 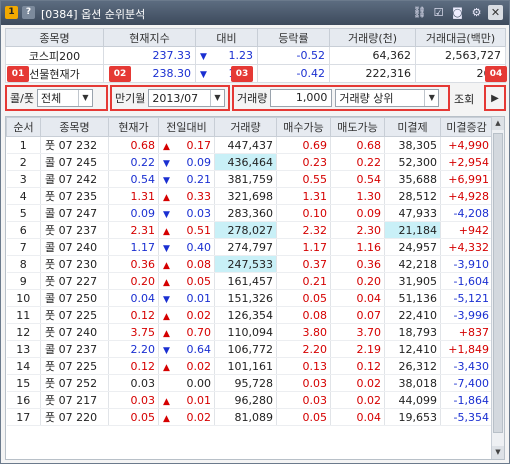 What do you see at coordinates (301, 98) in the screenshot?
I see `volume-threshold-input: 1,000` at bounding box center [301, 98].